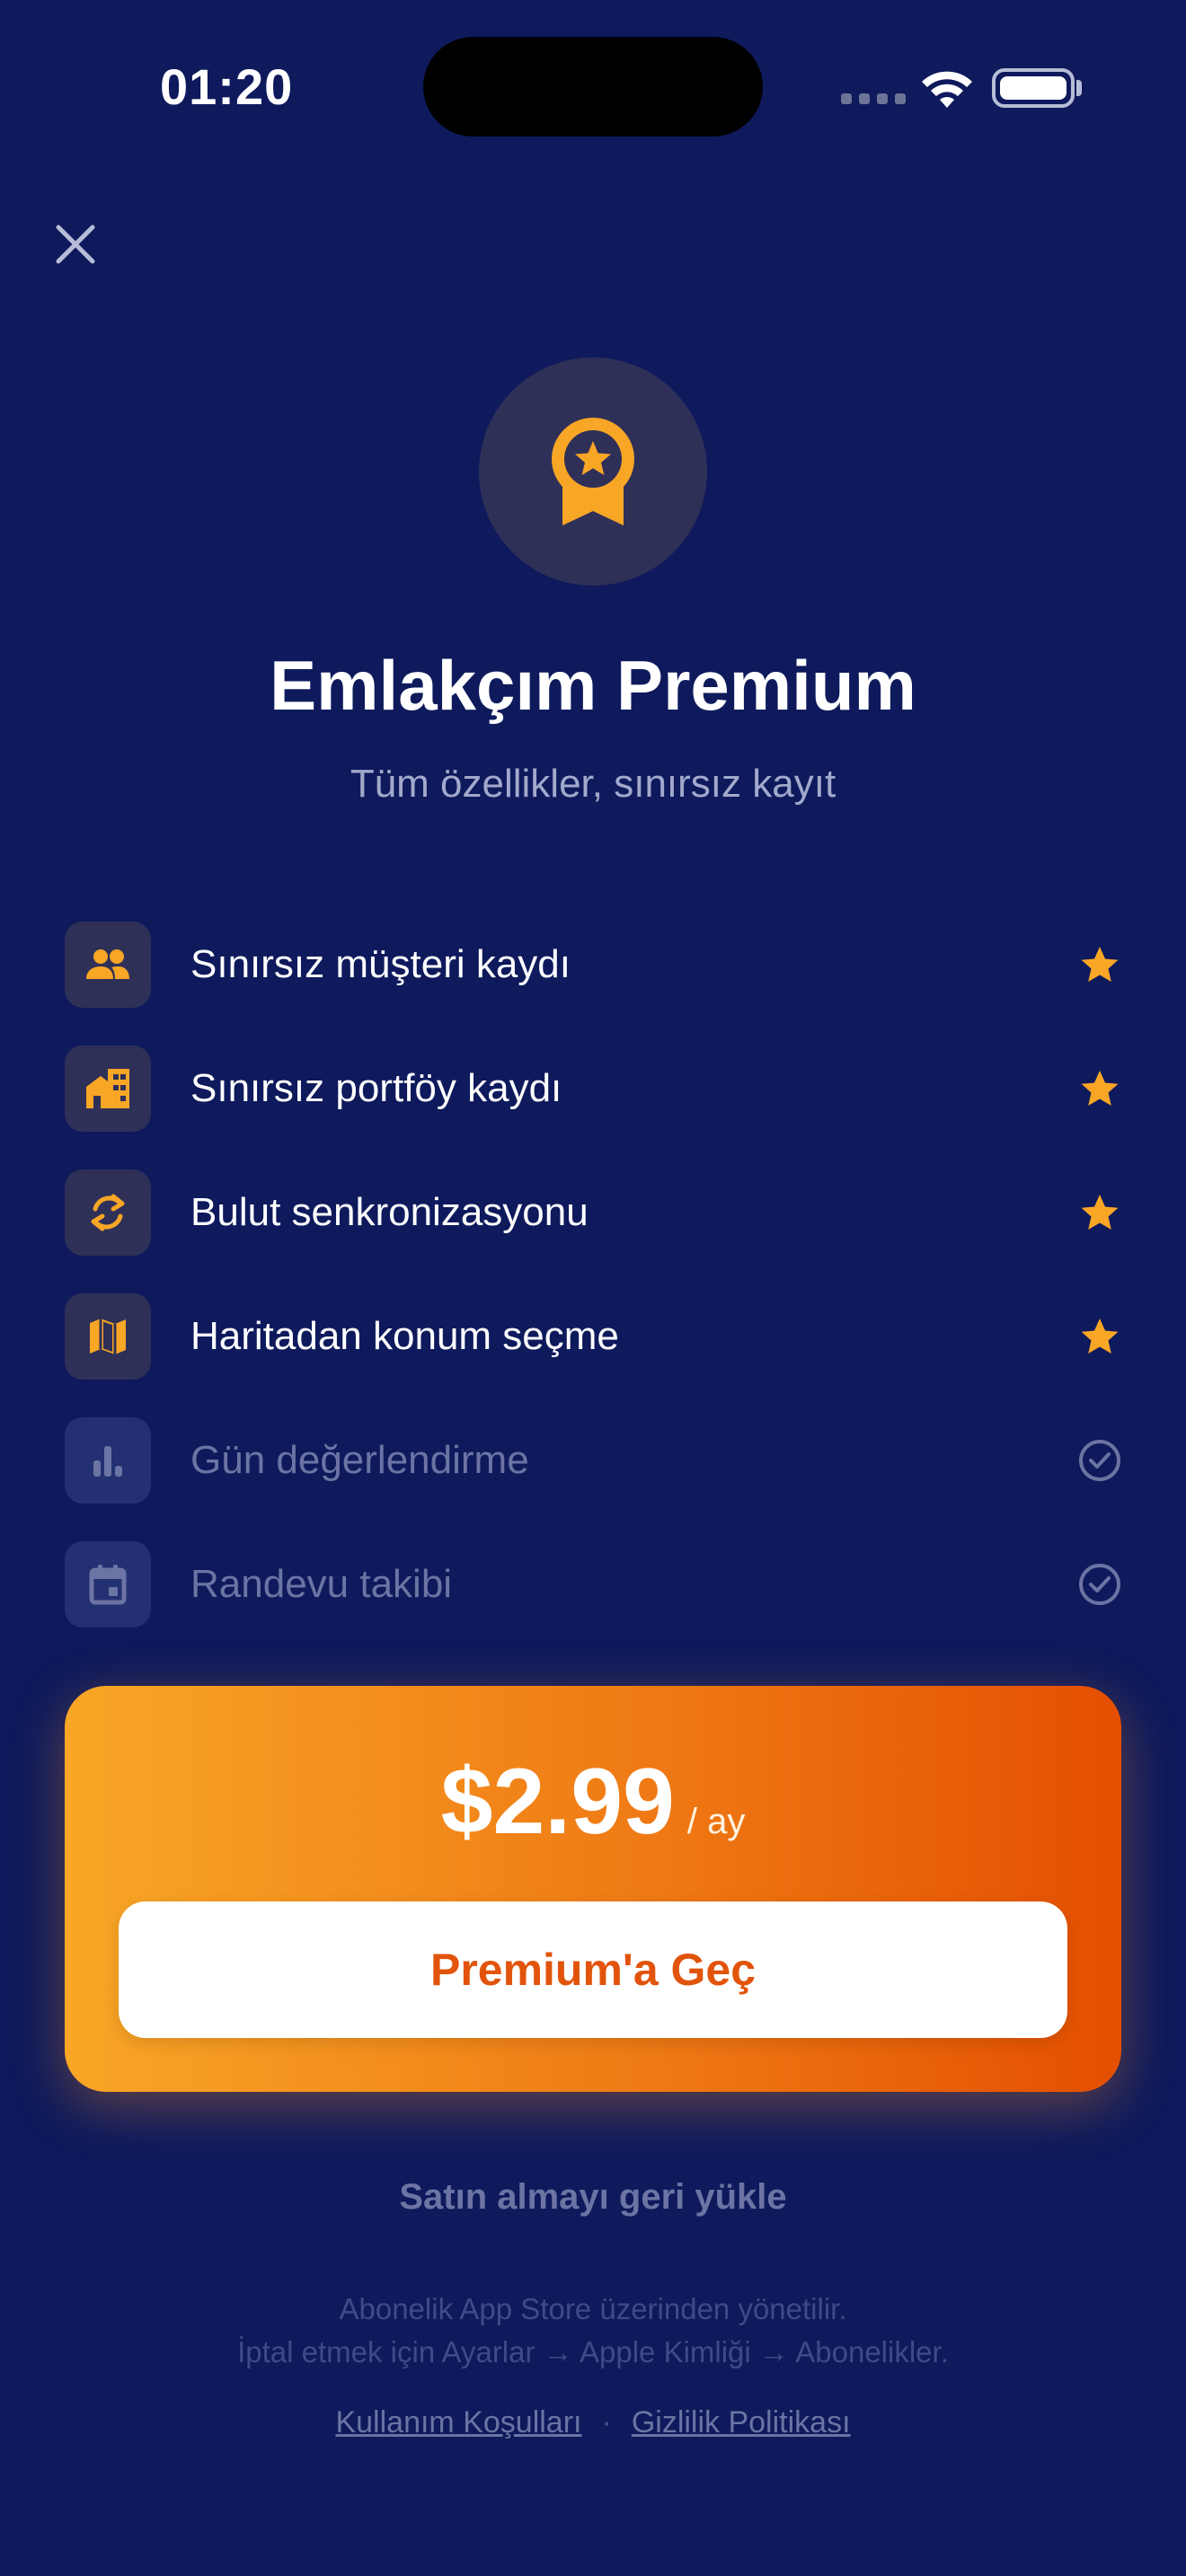 The image size is (1186, 2576). I want to click on status-time: 01:20, so click(227, 86).